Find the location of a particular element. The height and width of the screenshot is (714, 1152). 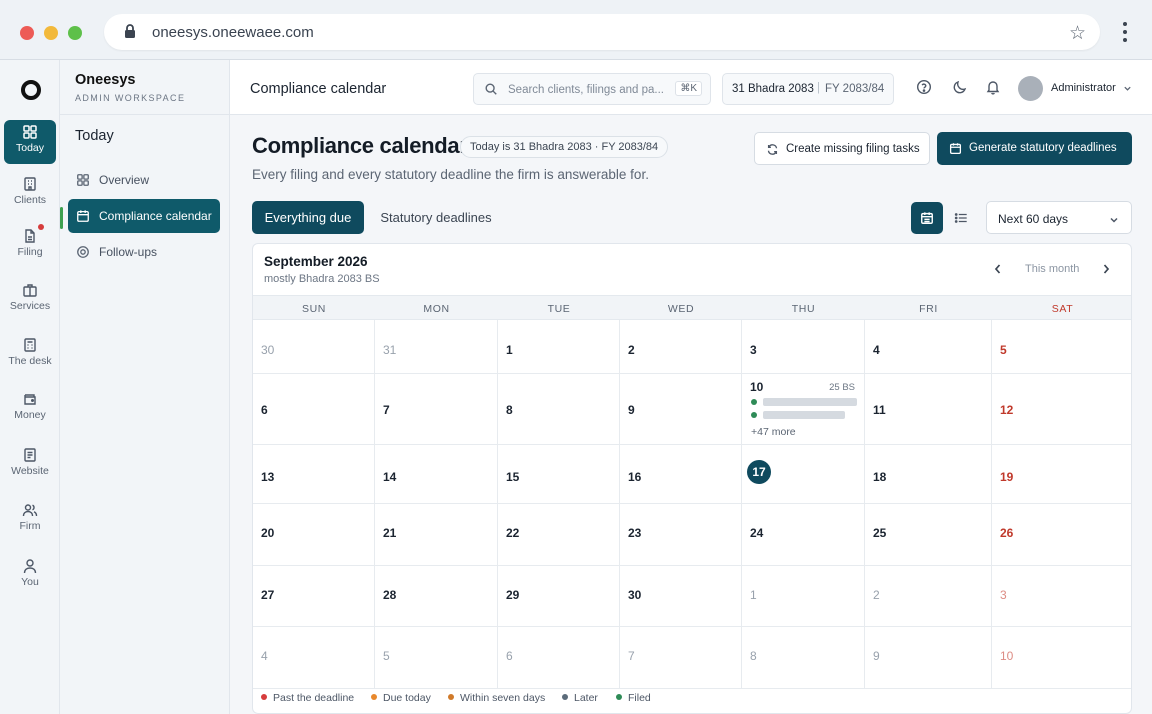

calendar-view-button is located at coordinates (927, 218).